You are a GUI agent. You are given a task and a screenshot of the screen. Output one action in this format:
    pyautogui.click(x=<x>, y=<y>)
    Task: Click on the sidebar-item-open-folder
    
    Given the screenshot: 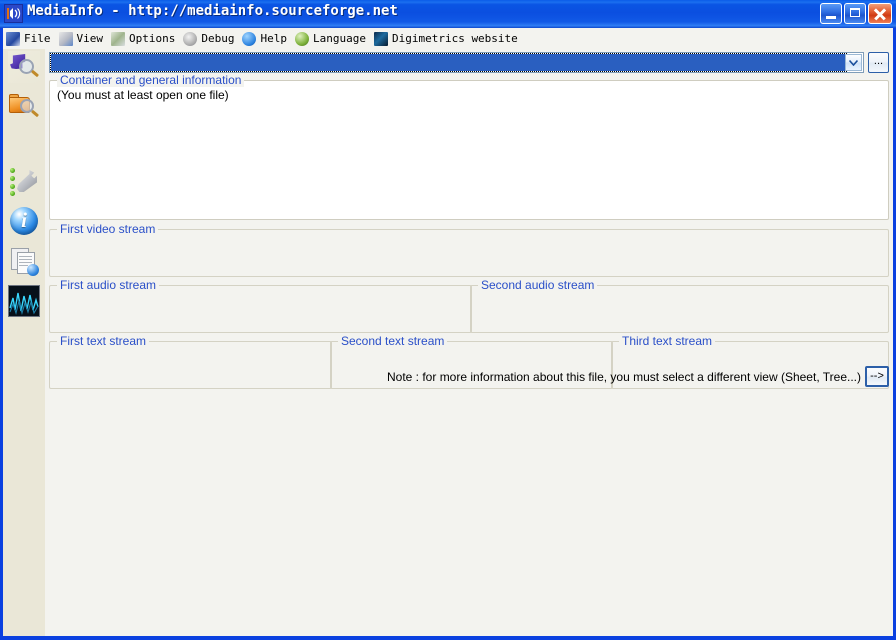 What is the action you would take?
    pyautogui.click(x=24, y=107)
    